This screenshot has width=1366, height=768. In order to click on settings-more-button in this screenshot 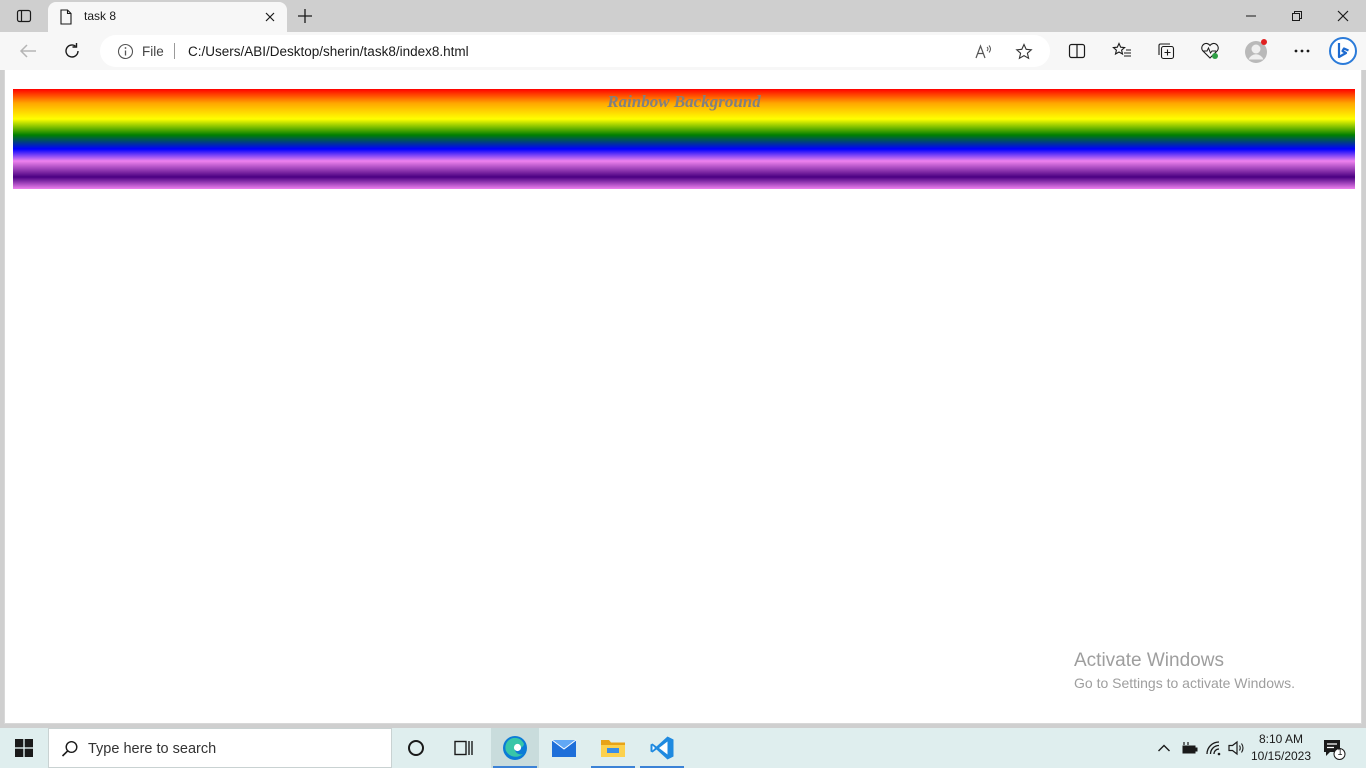, I will do `click(1302, 51)`.